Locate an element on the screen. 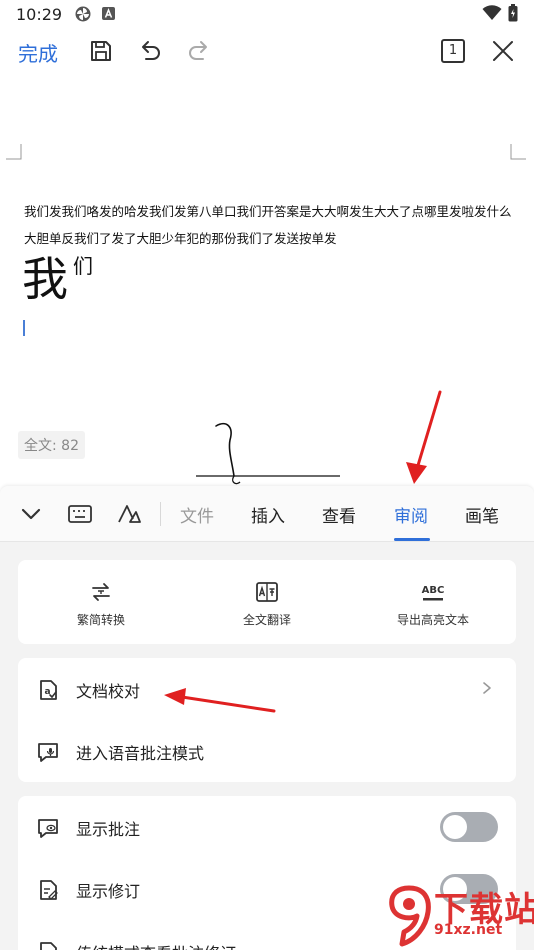  margin-corner-left is located at coordinates (14, 152).